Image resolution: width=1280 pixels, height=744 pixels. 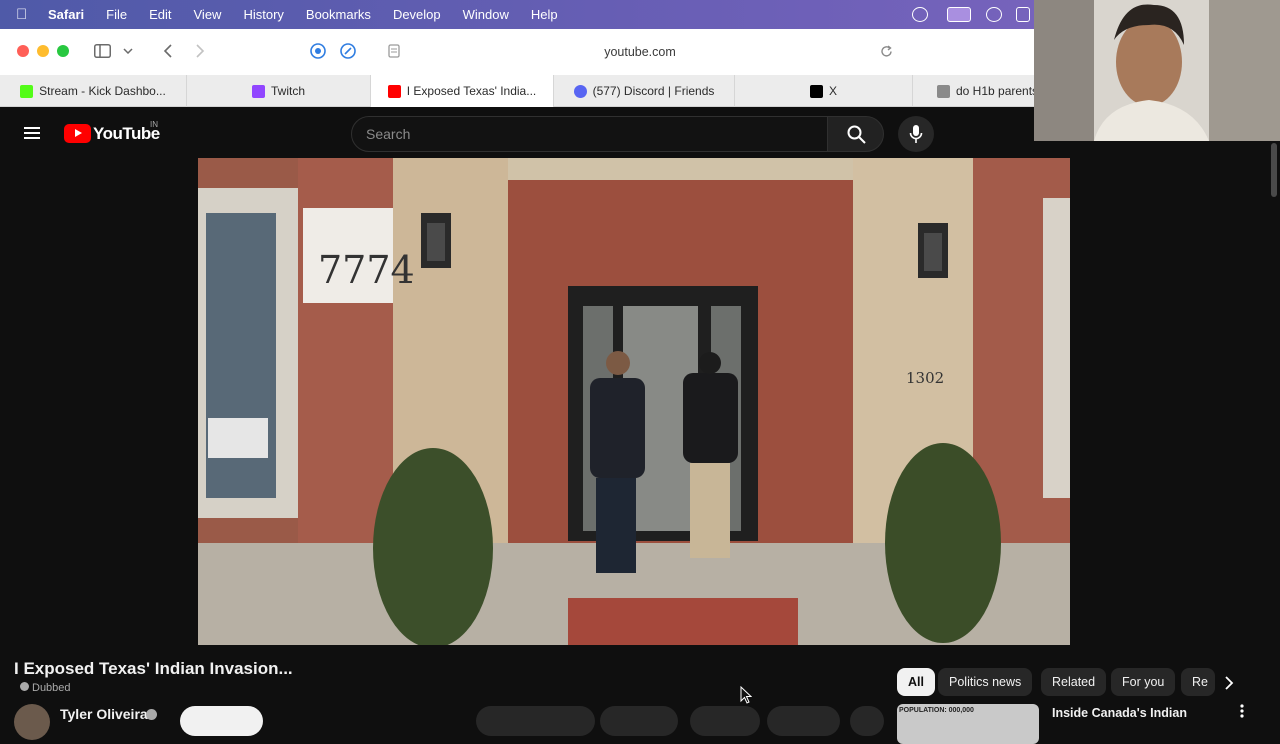 What do you see at coordinates (824, 91) in the screenshot?
I see `tab-x: X` at bounding box center [824, 91].